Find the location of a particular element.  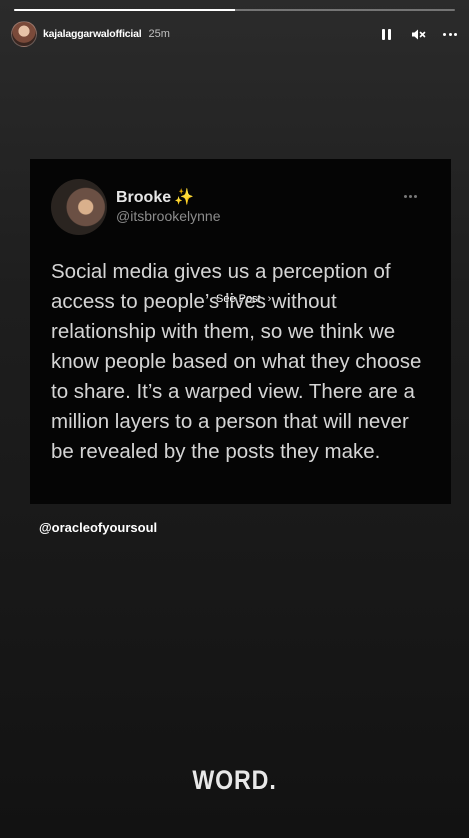

caption-text: WORD. is located at coordinates (234, 780).